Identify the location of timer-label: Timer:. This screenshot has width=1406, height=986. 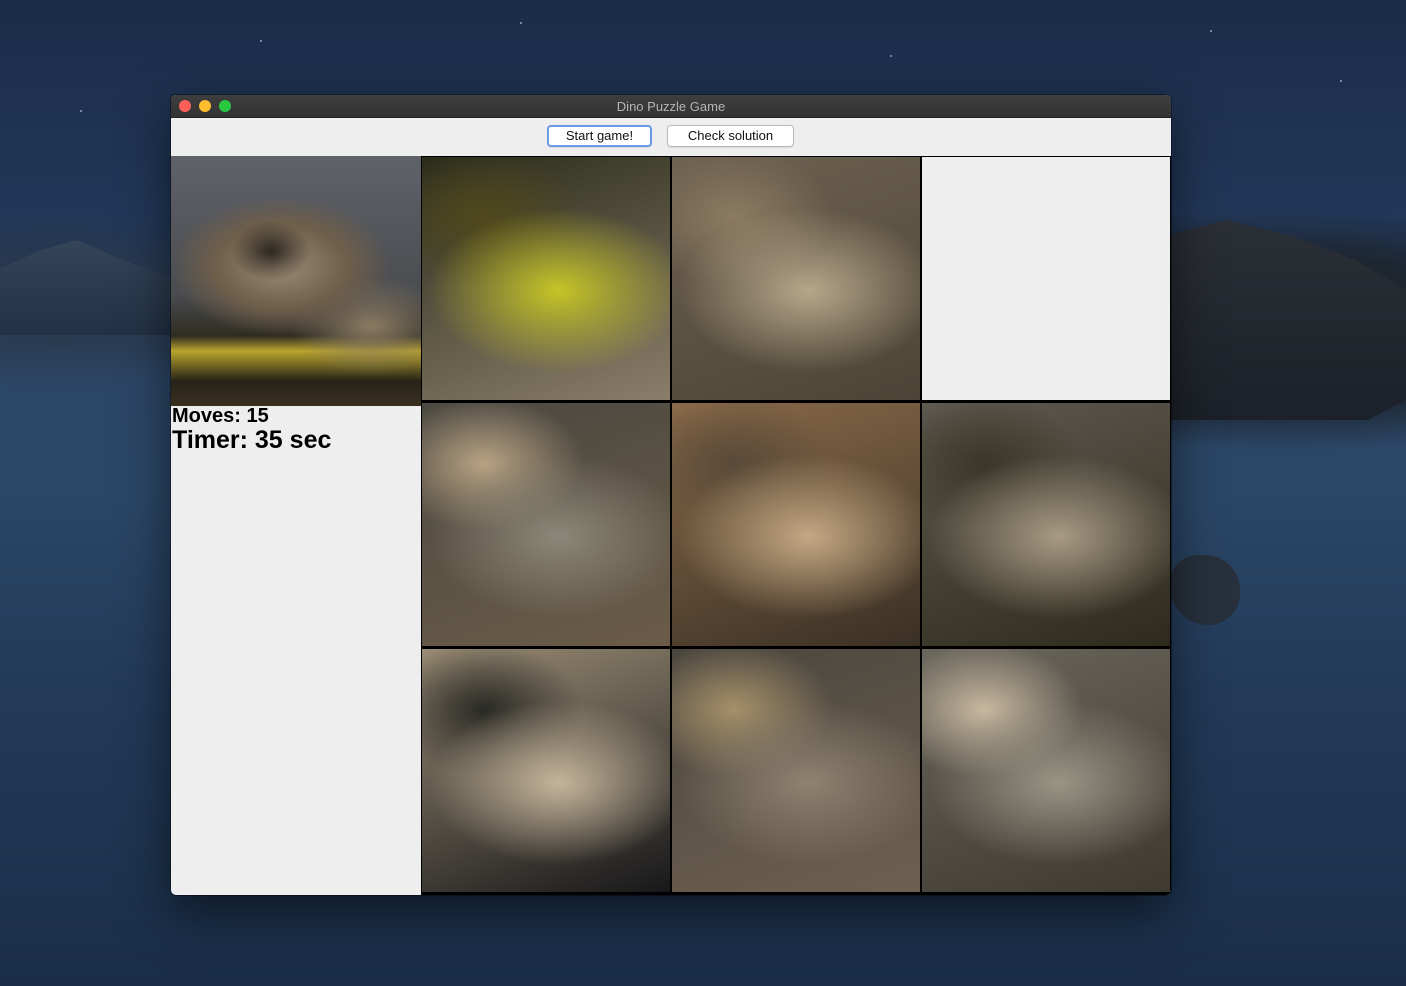
(210, 440).